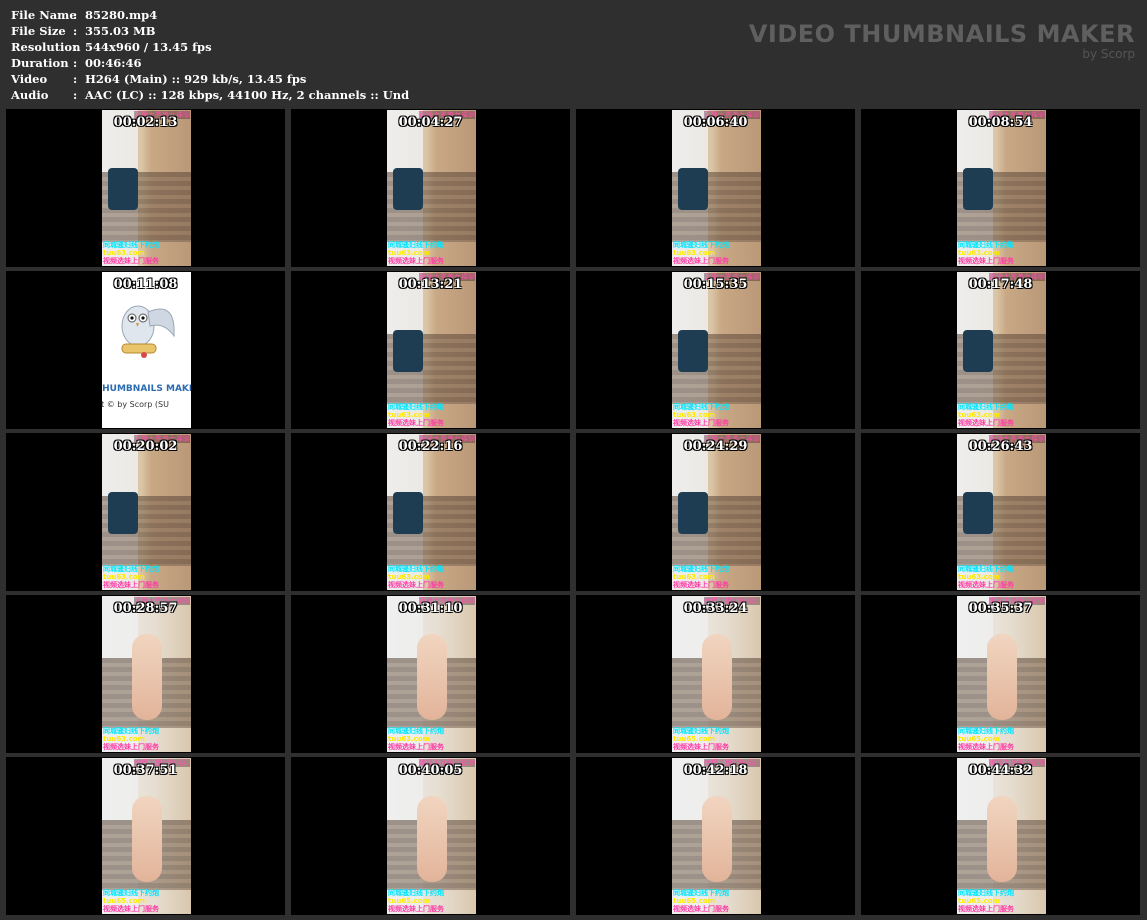 The image size is (1147, 920). I want to click on timestamp: 00:20:02, so click(145, 446).